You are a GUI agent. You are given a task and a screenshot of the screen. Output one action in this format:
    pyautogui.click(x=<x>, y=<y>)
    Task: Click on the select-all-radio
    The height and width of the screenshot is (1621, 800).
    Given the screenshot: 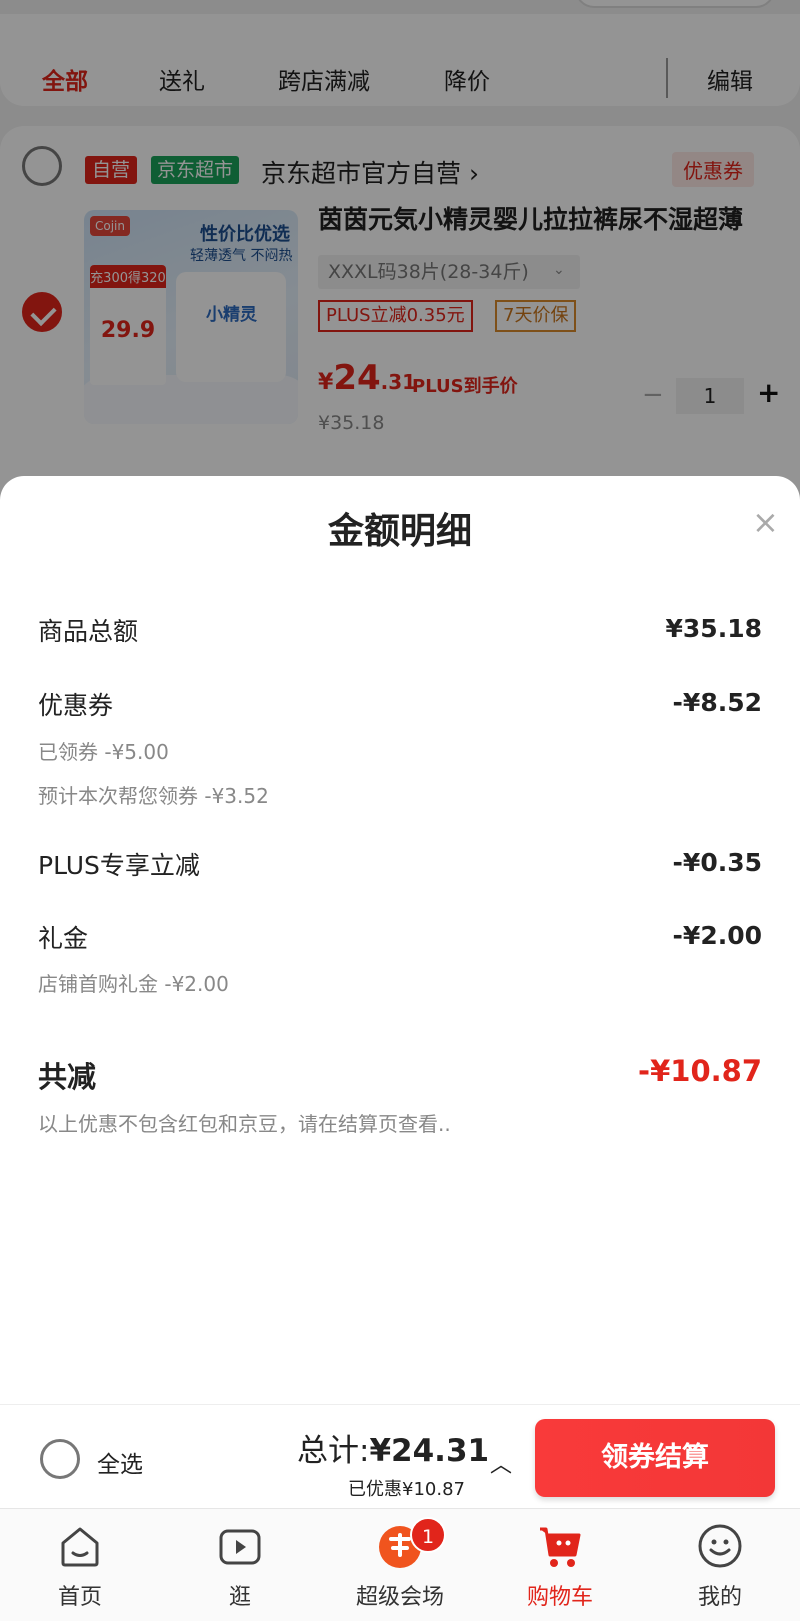 What is the action you would take?
    pyautogui.click(x=60, y=1459)
    